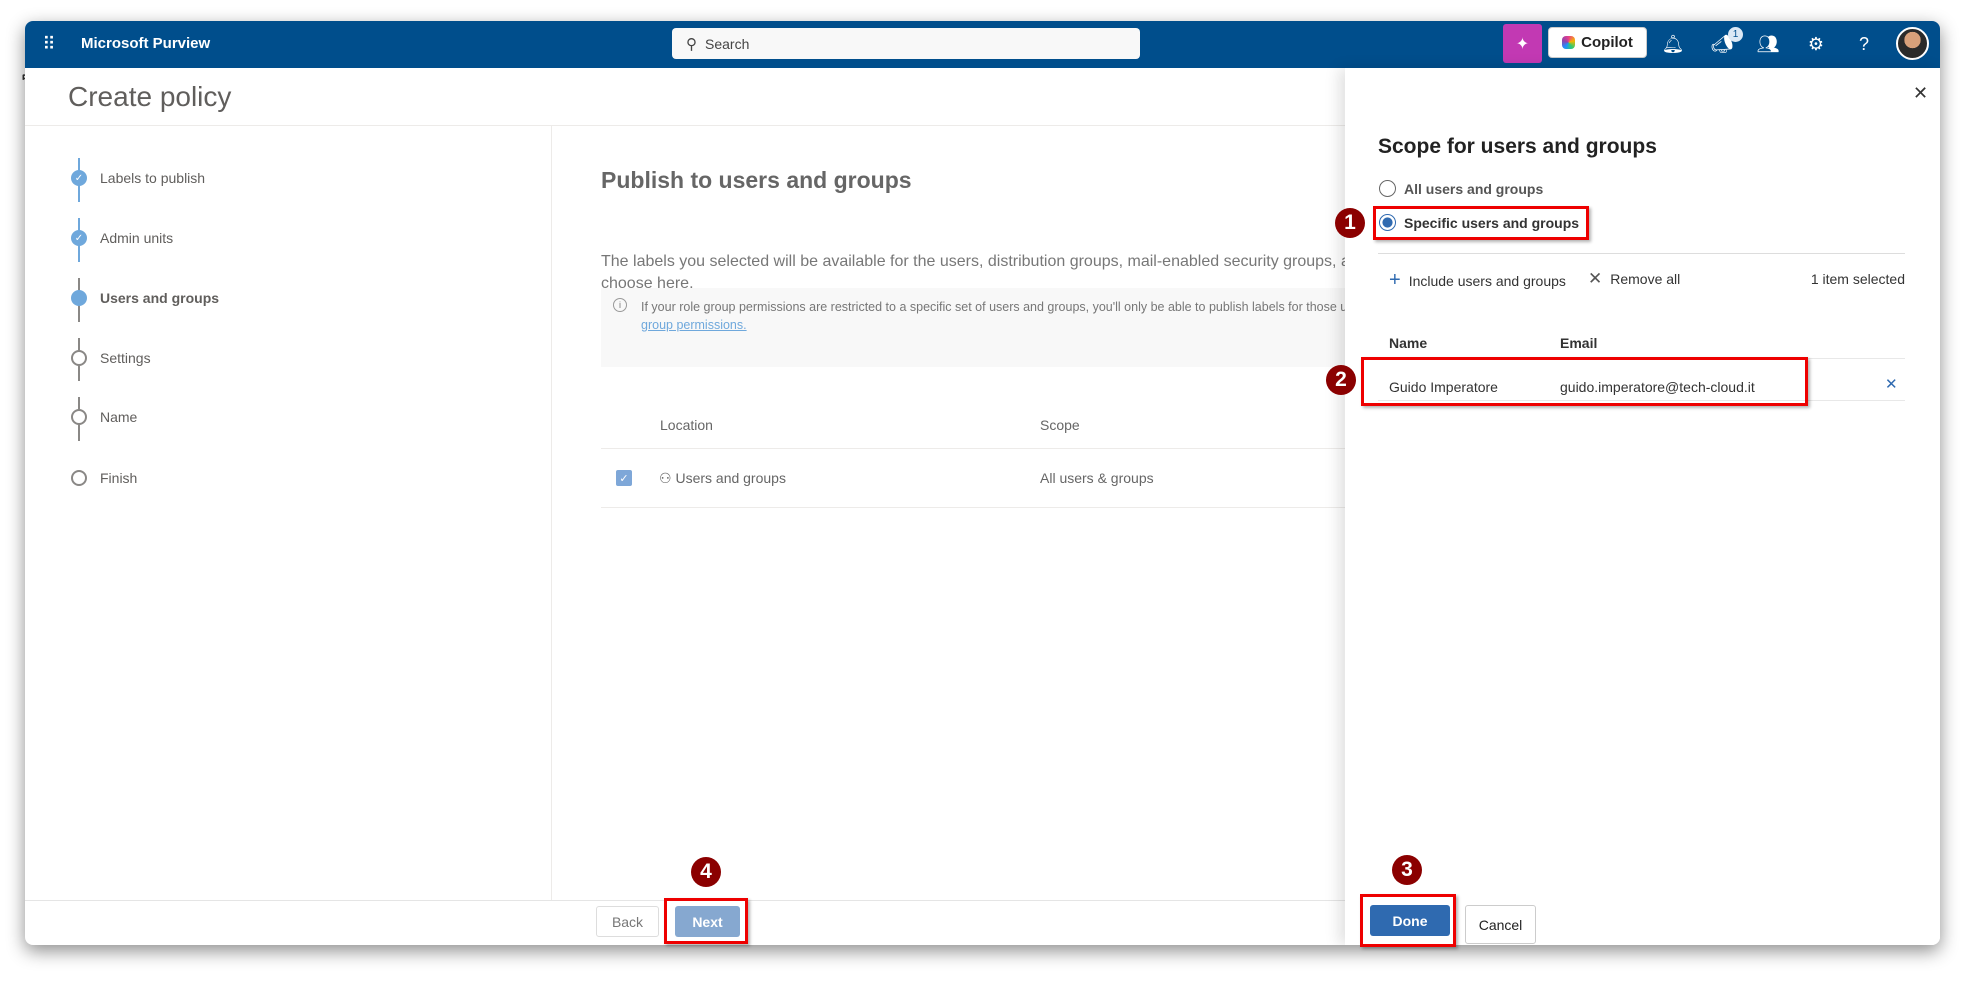 This screenshot has width=1983, height=989. Describe the element at coordinates (1857, 279) in the screenshot. I see `selected-count: 1 item selected` at that location.